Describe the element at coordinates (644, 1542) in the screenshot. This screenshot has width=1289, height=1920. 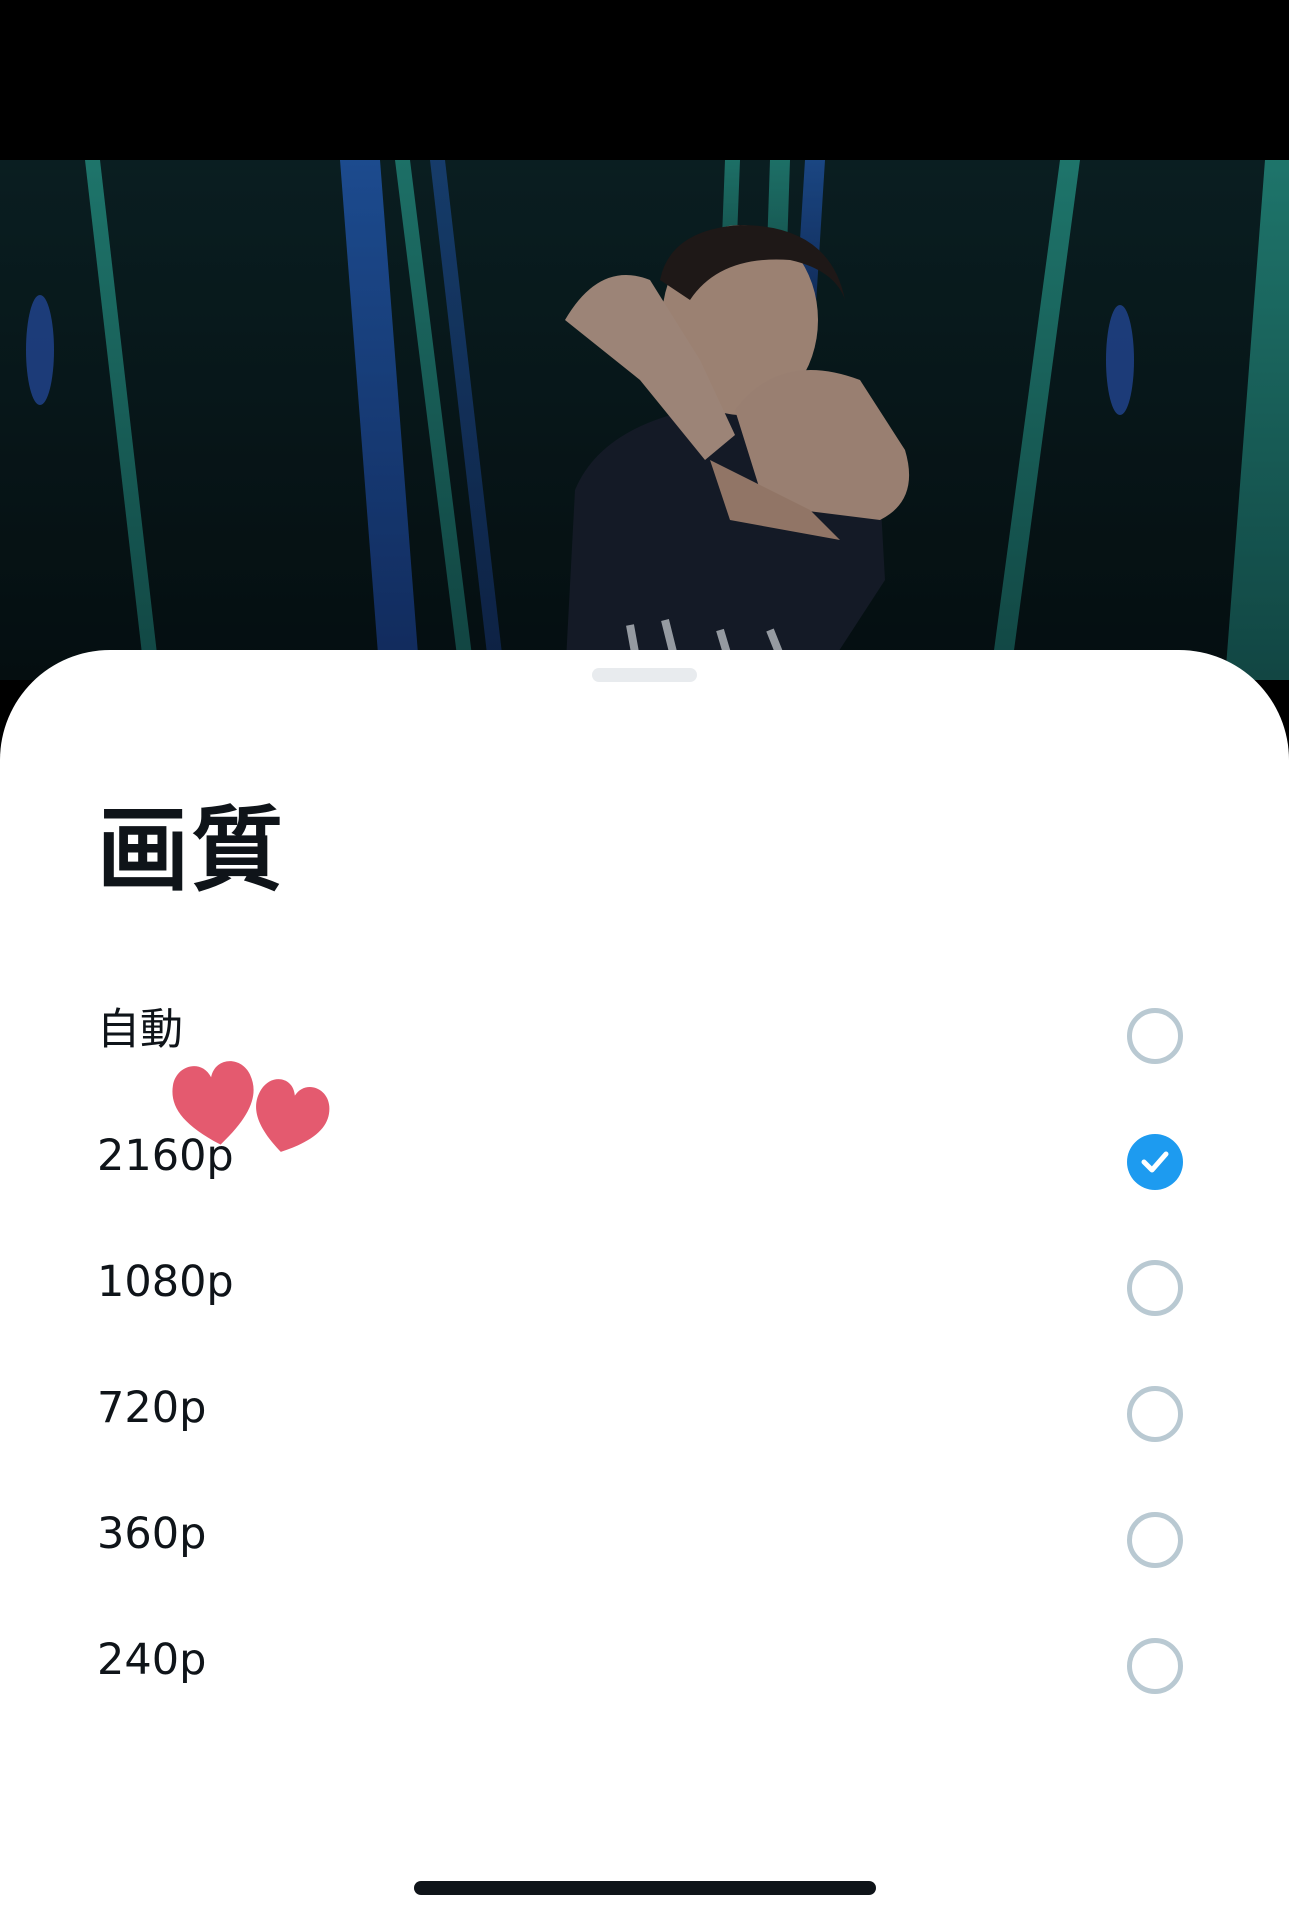
I see `quality-option-360p: 360p` at that location.